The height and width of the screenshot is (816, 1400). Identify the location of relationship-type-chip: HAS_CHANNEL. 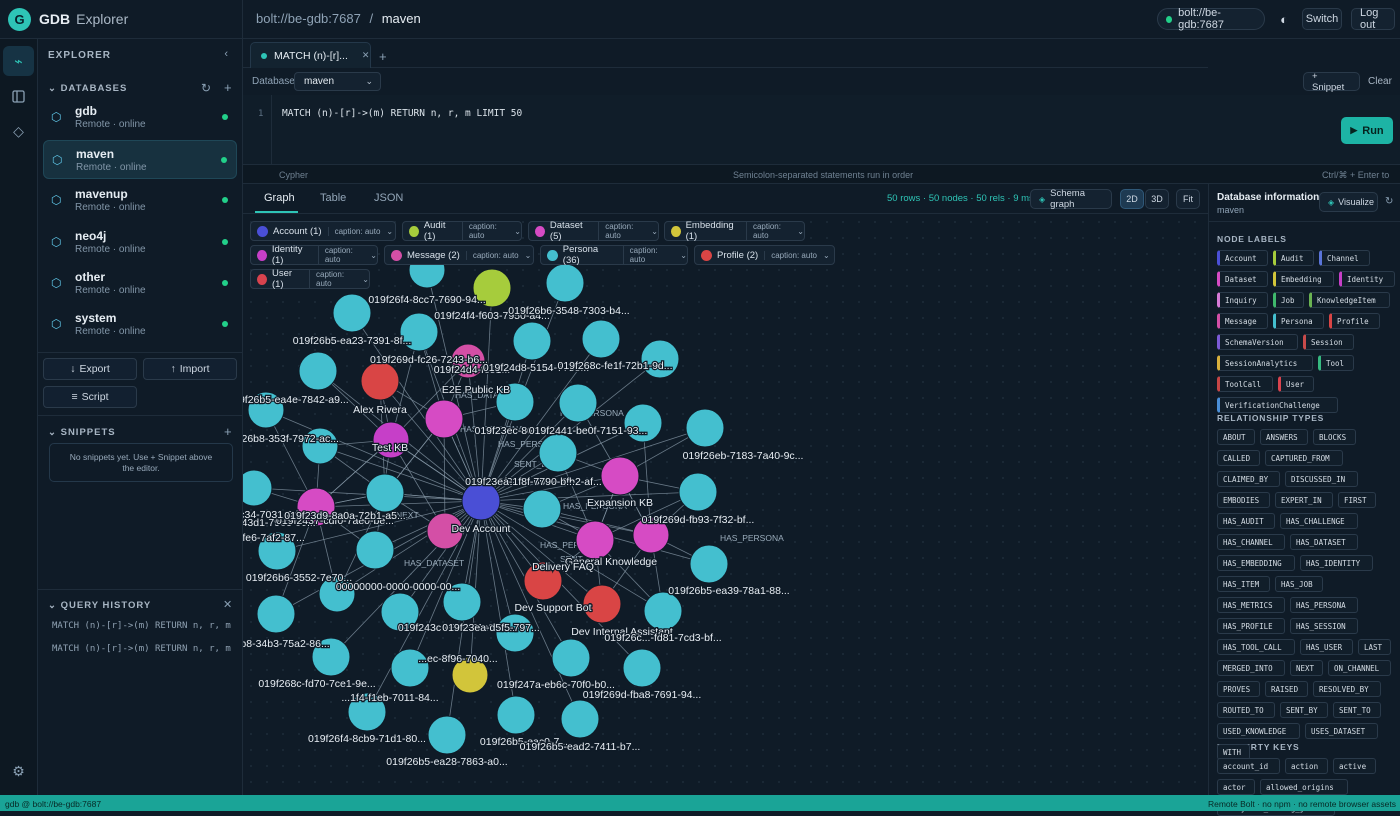
(1251, 542).